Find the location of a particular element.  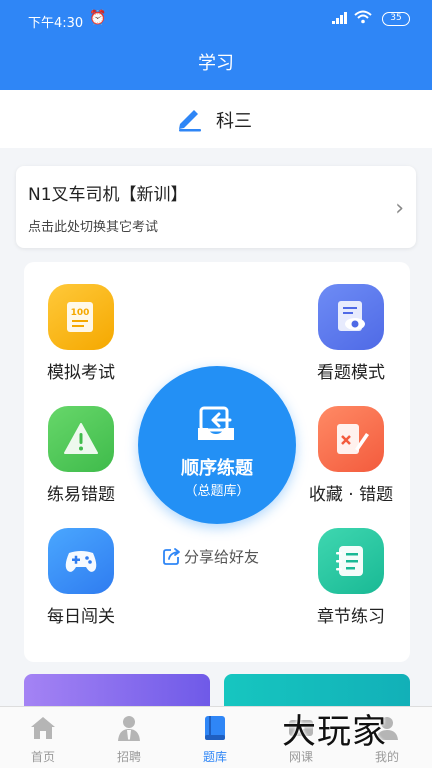

sequential-practice-button: 顺序练题 （总题库） is located at coordinates (217, 445).